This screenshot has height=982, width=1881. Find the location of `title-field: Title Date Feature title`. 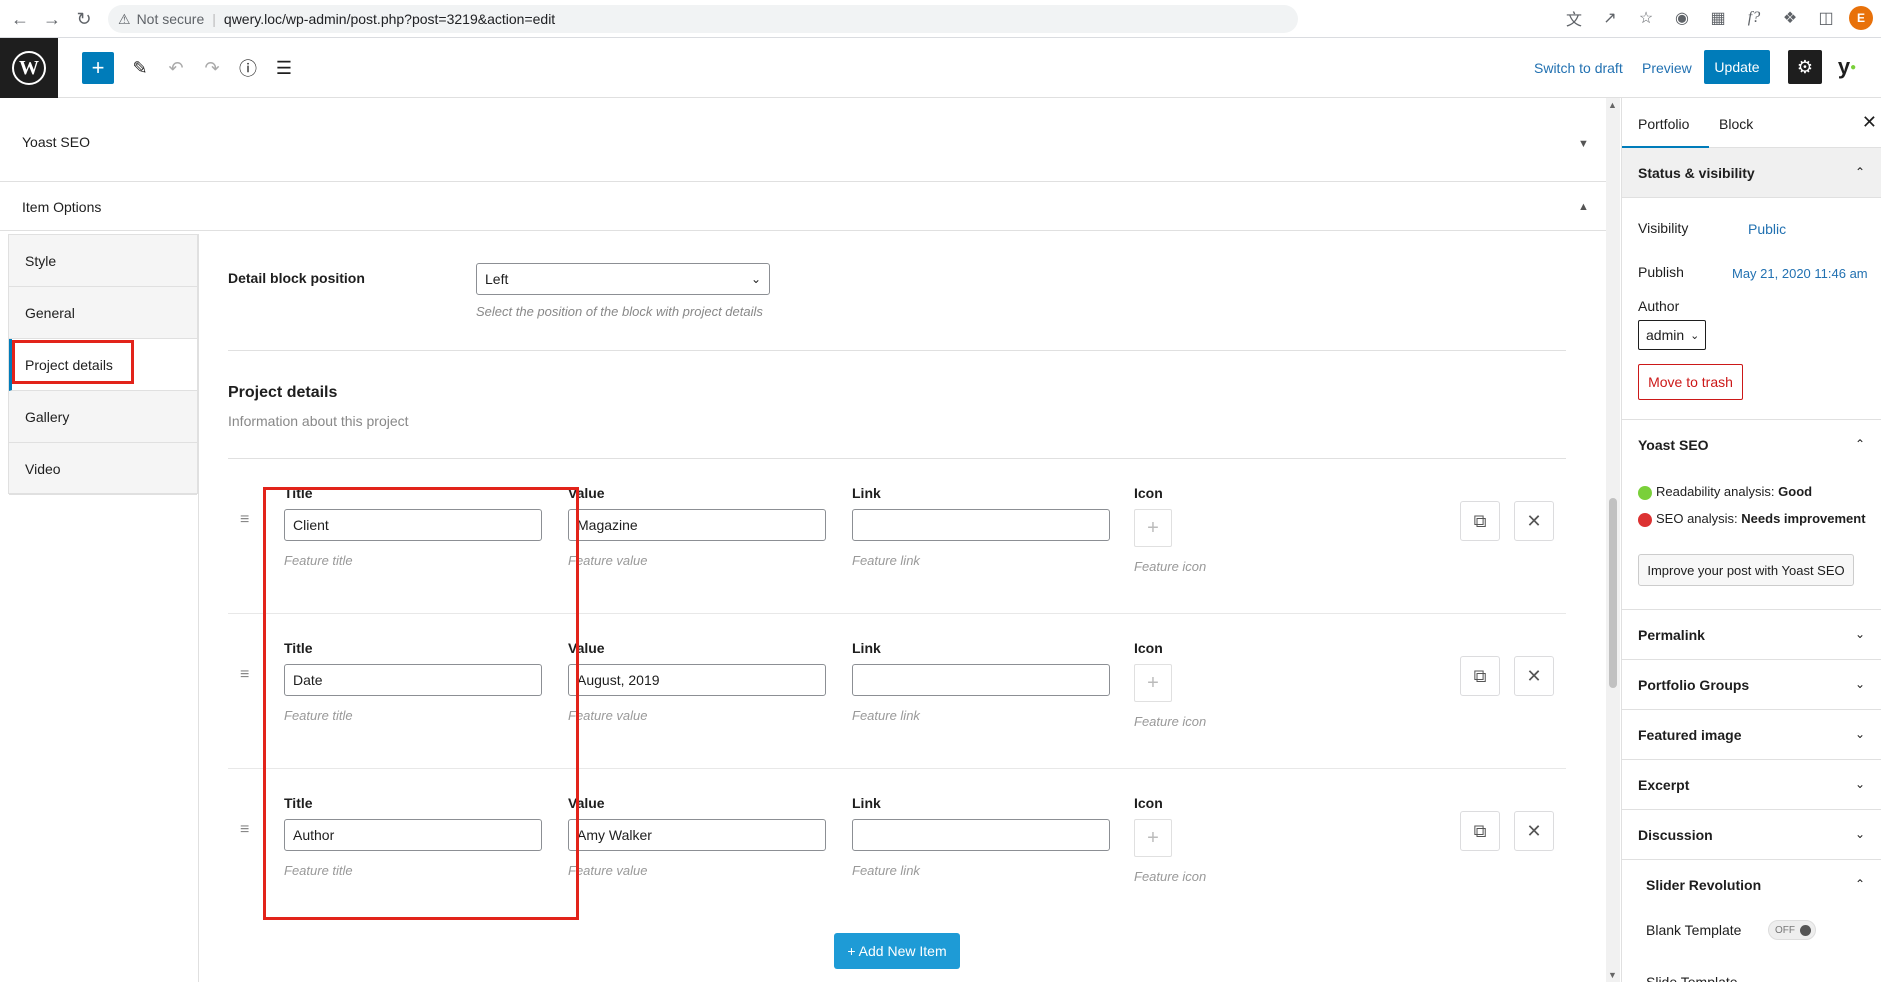

title-field: Title Date Feature title is located at coordinates (413, 681).